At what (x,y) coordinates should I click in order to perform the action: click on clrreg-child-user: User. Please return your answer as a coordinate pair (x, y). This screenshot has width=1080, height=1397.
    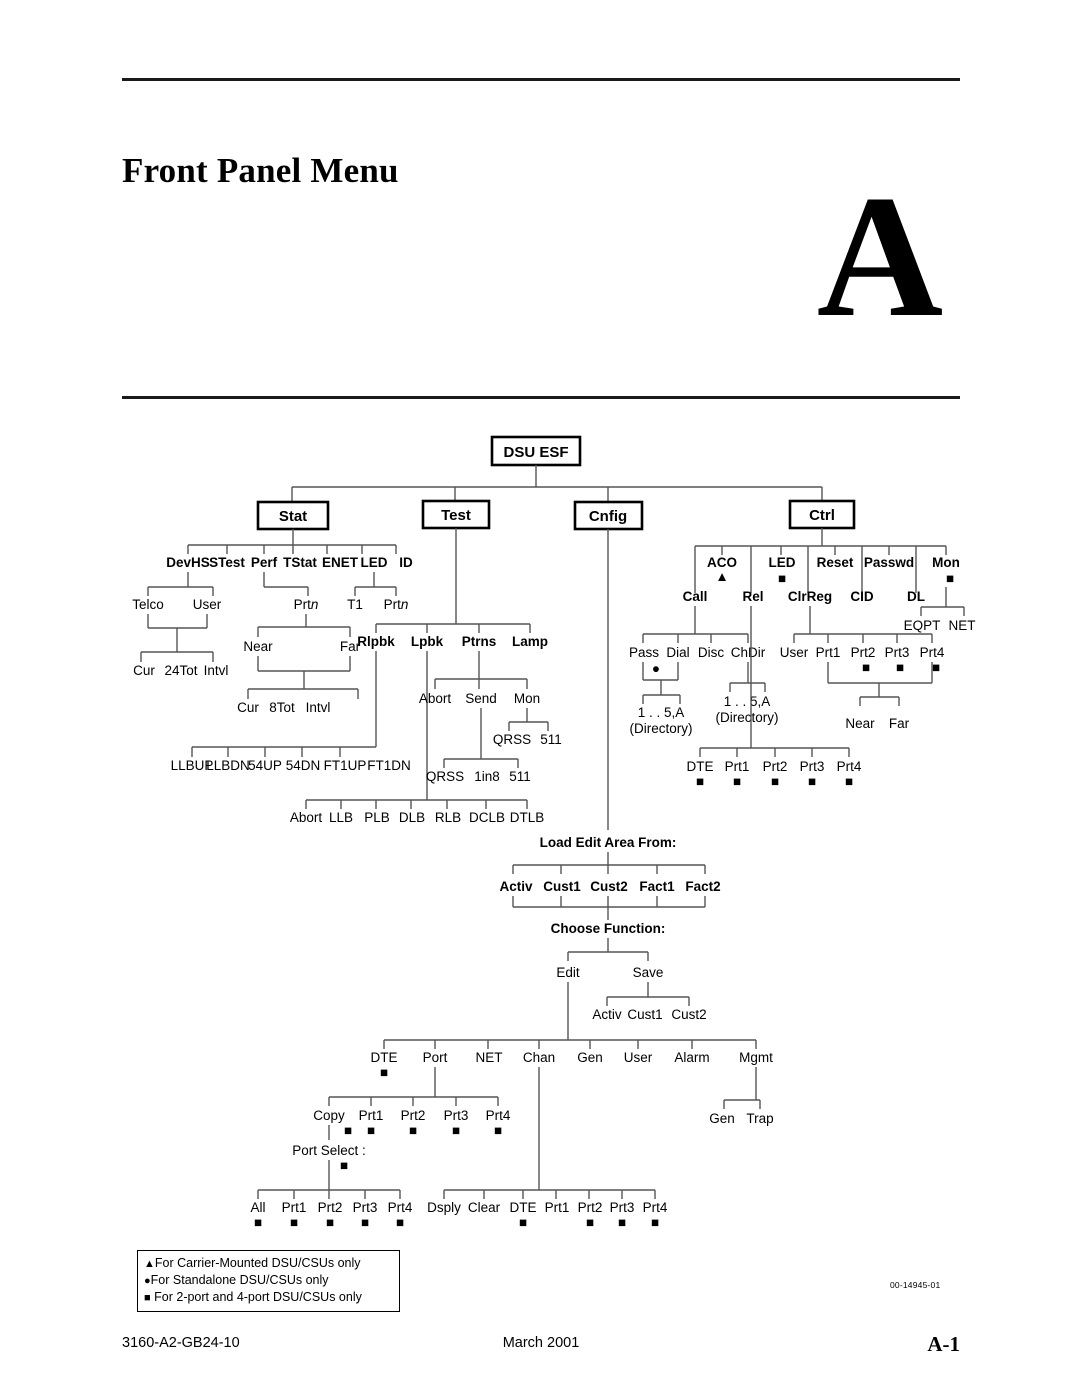
    Looking at the image, I should click on (794, 652).